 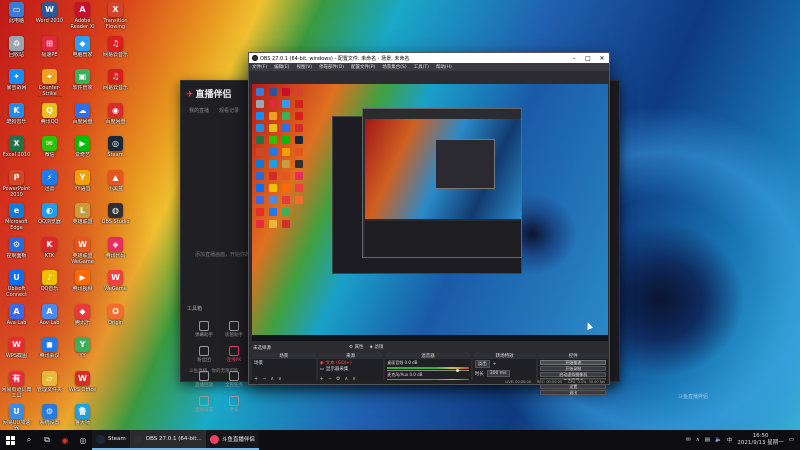 What do you see at coordinates (730, 440) in the screenshot?
I see `input-method-indicator: 中` at bounding box center [730, 440].